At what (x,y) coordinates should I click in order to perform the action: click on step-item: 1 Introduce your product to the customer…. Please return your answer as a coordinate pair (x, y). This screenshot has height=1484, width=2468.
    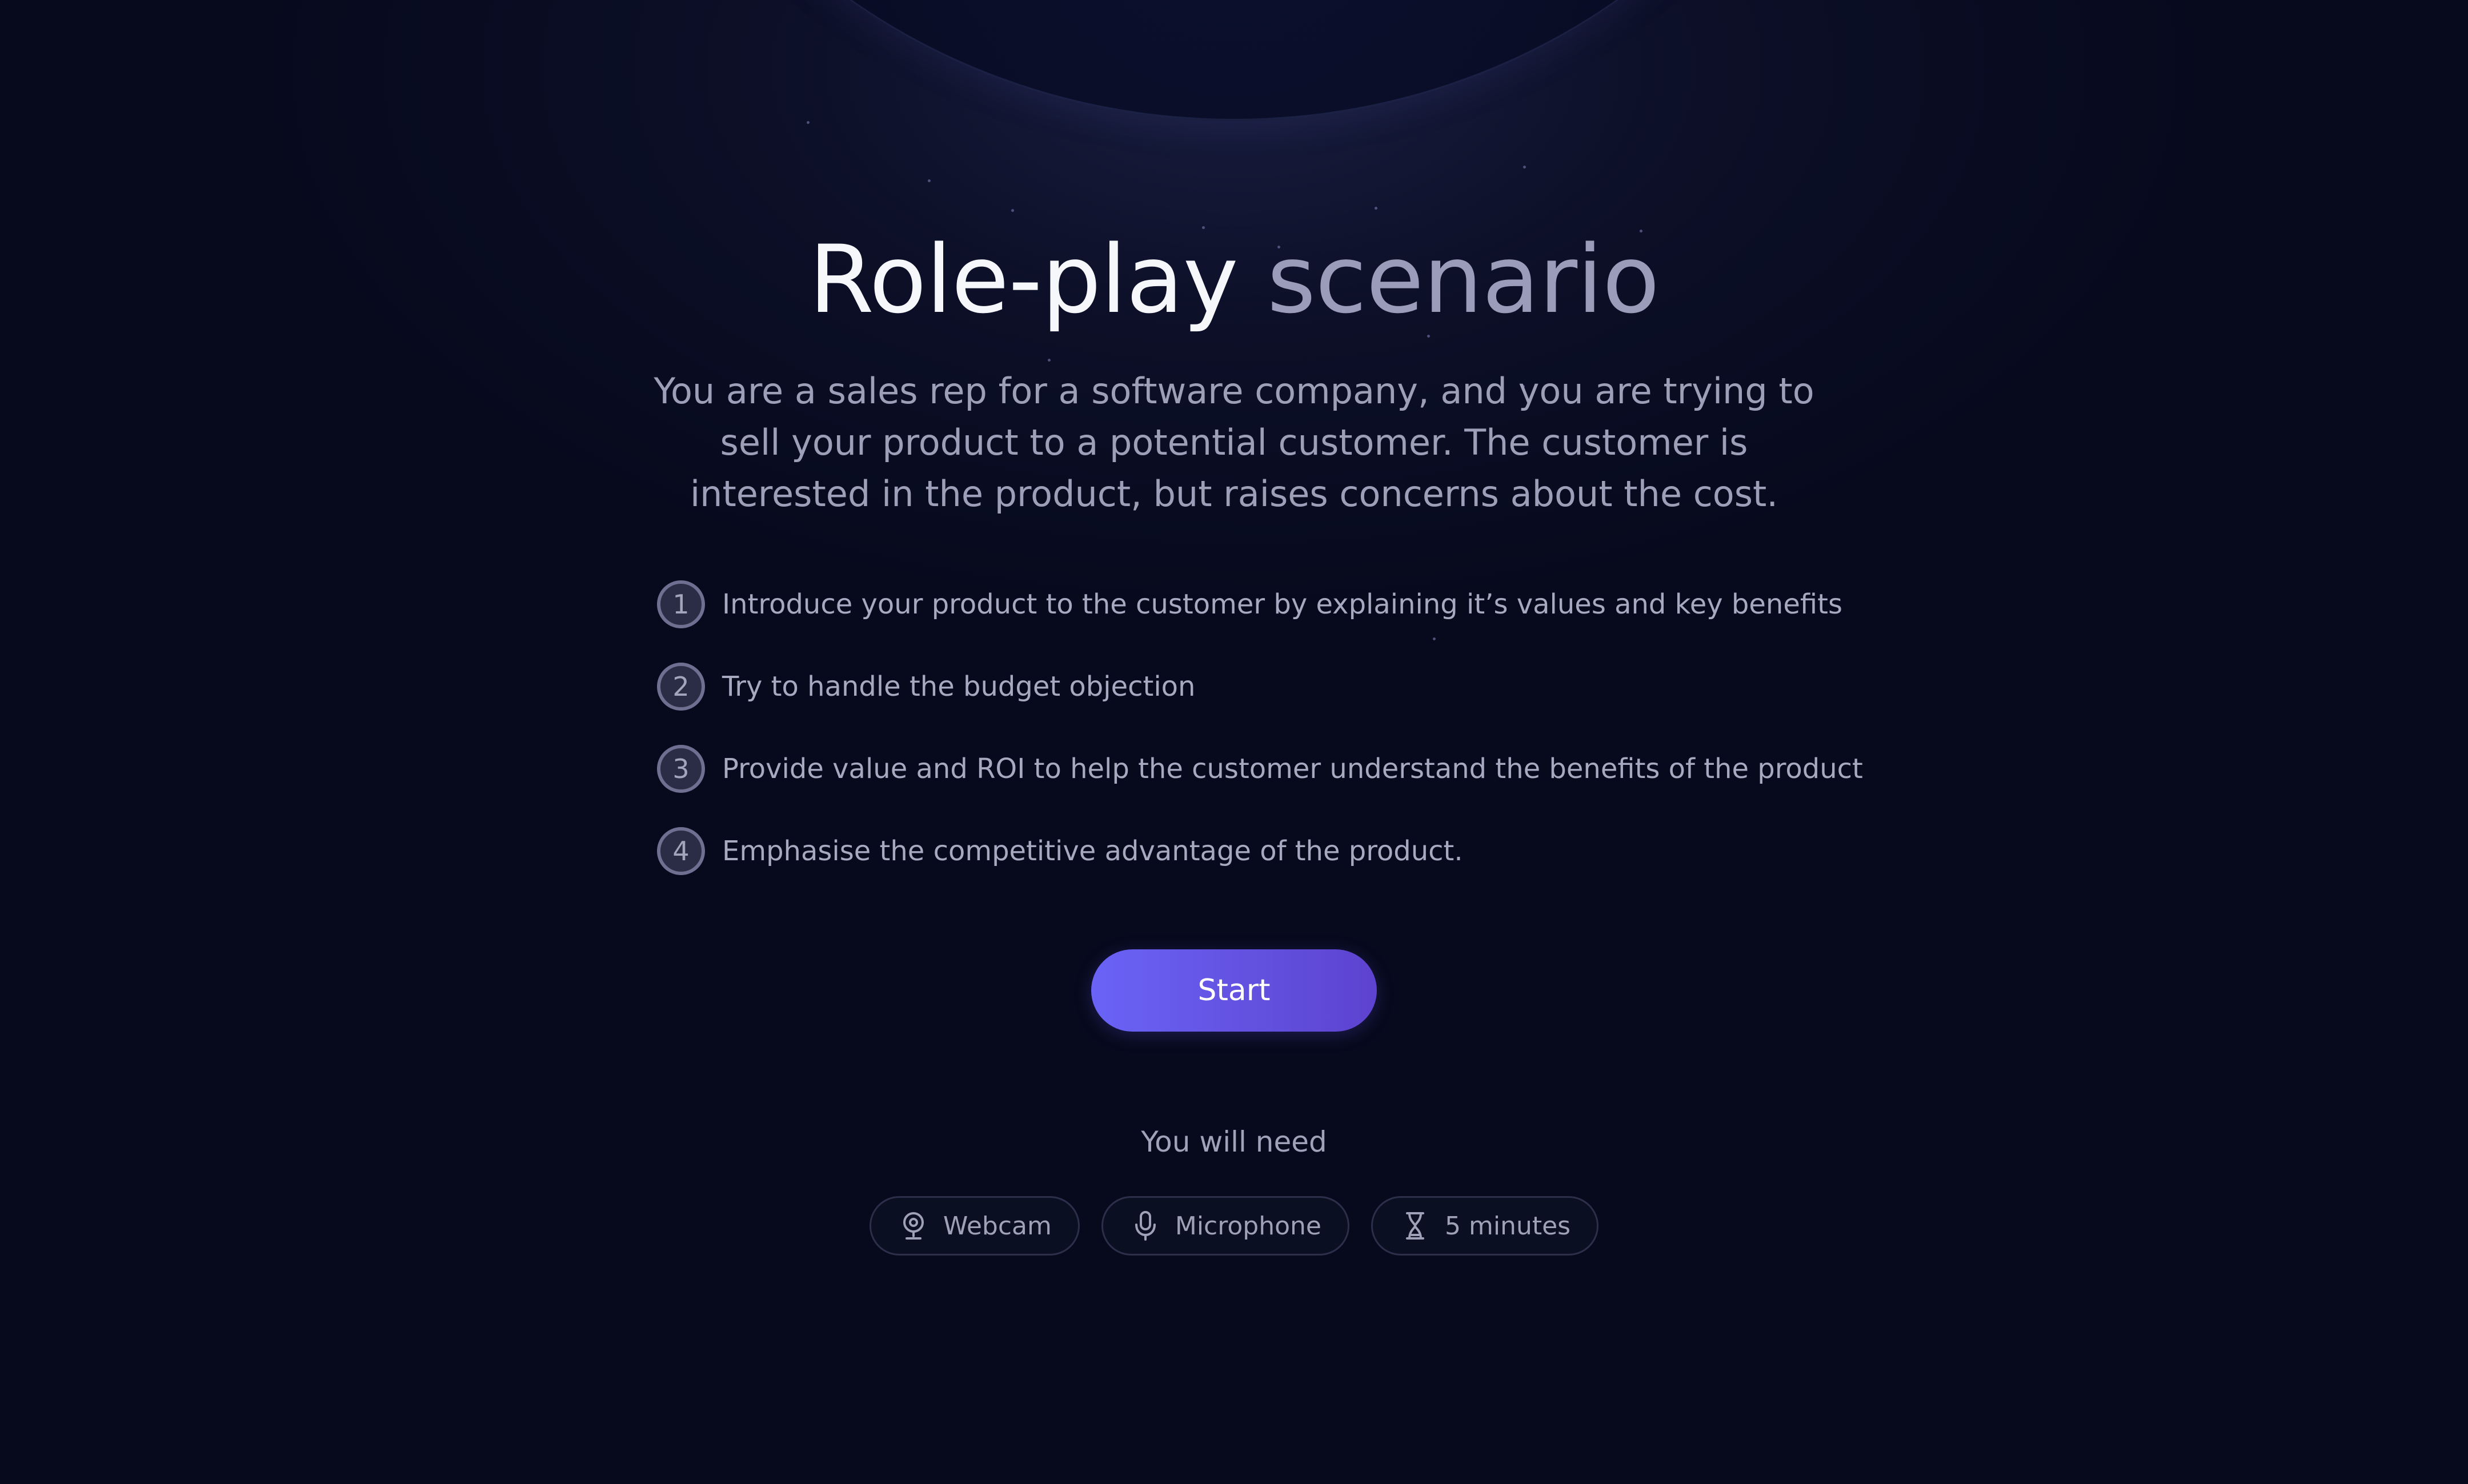
    Looking at the image, I should click on (1285, 605).